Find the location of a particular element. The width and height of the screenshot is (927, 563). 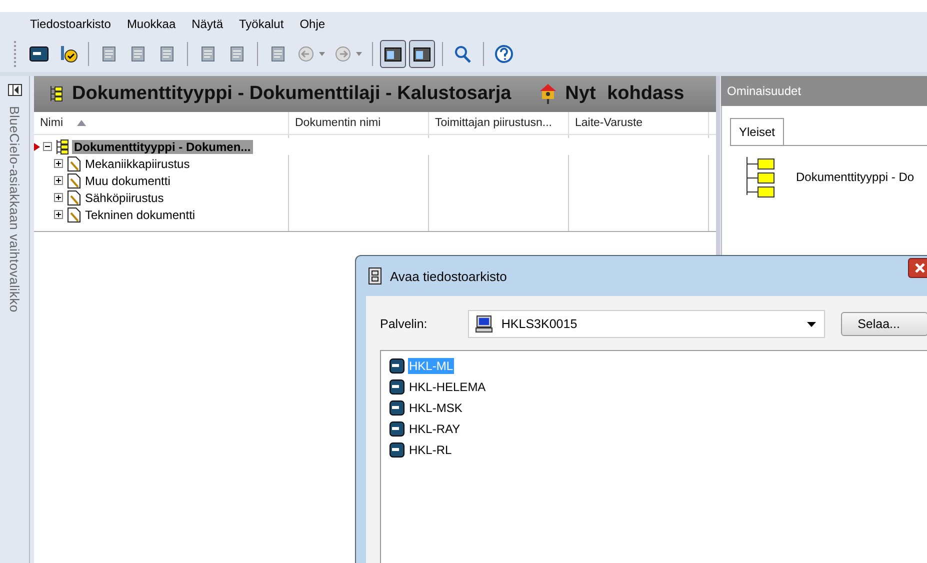

side-tab: BlueCielo-asiakkaan vaihtovalikko is located at coordinates (14, 209).